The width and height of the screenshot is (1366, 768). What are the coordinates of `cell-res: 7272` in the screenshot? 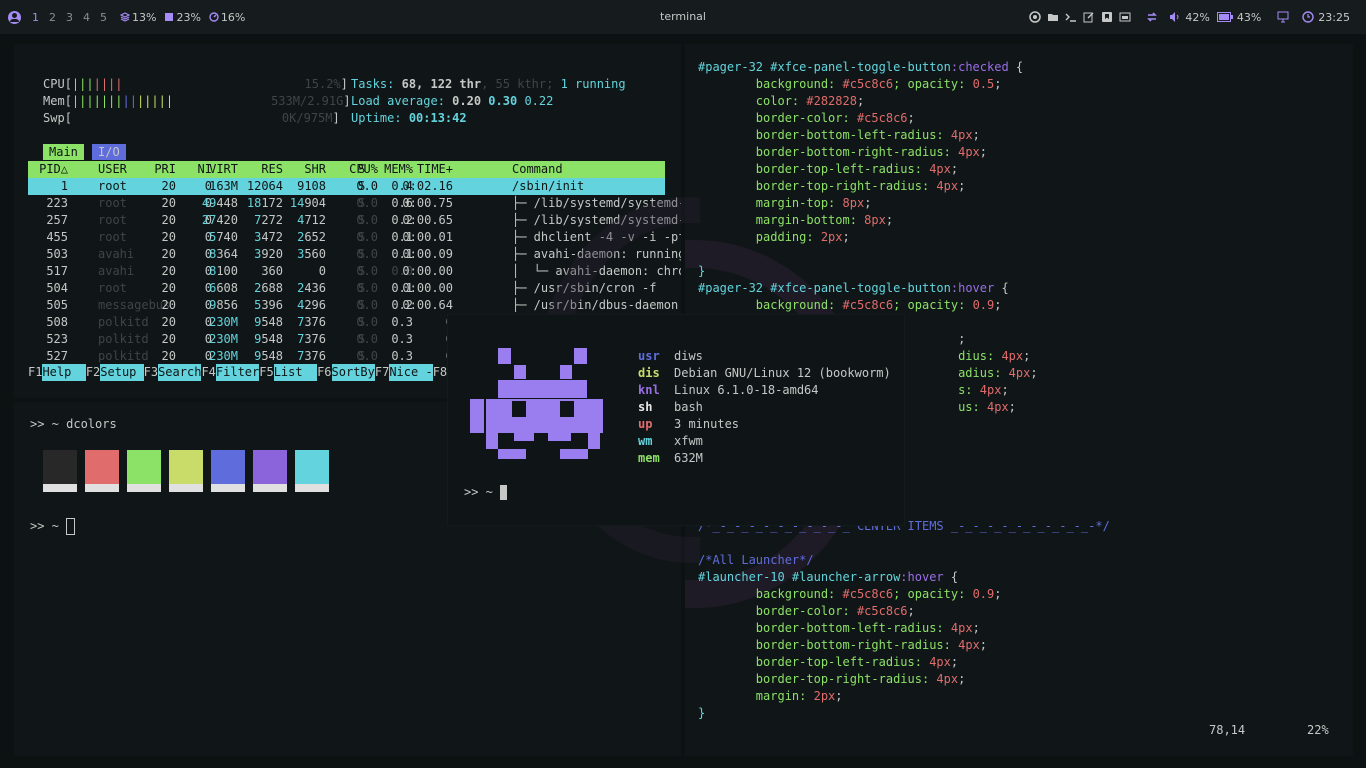 It's located at (268, 220).